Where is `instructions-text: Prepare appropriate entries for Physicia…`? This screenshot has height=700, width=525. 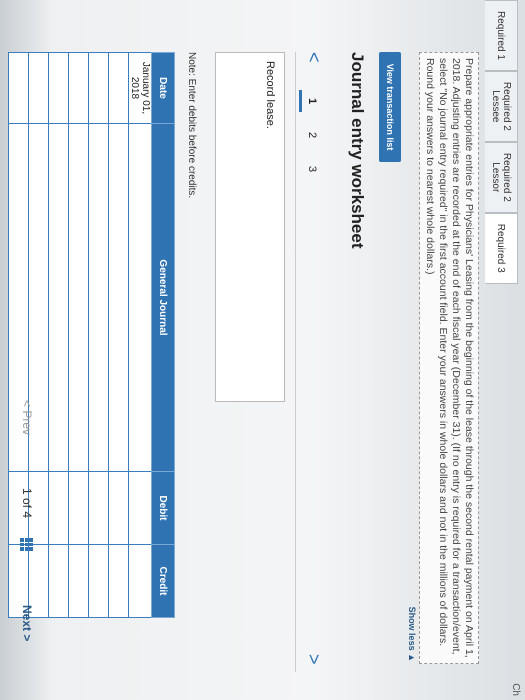 instructions-text: Prepare appropriate entries for Physicia… is located at coordinates (449, 358).